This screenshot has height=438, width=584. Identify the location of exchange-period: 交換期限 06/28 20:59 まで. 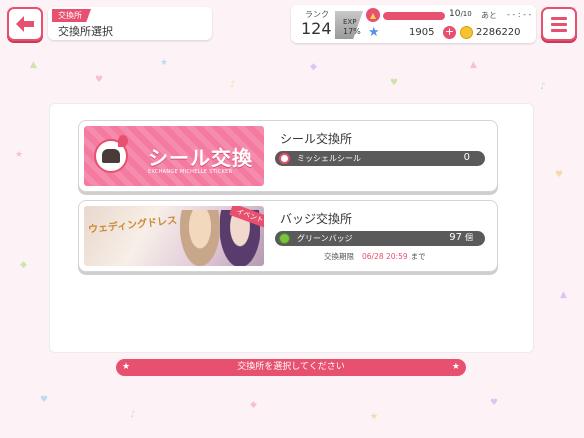
(375, 256).